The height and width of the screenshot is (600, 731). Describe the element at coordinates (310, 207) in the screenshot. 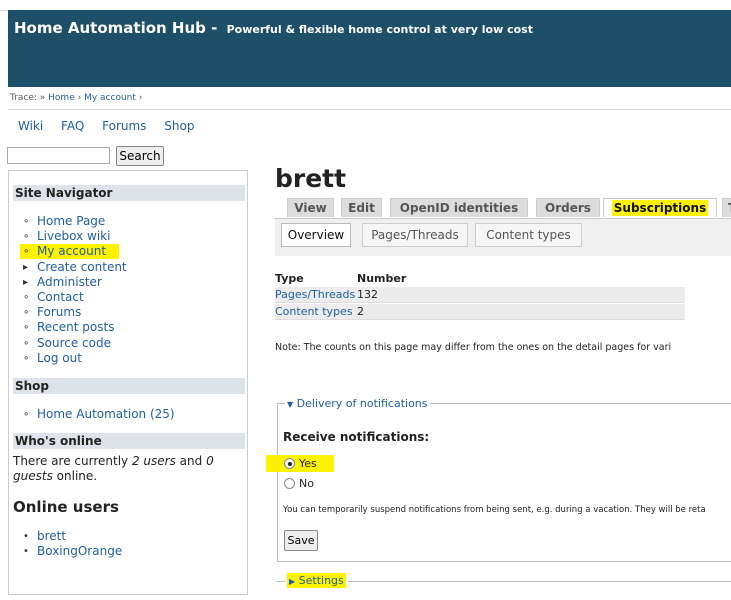

I see `tab-view: View` at that location.